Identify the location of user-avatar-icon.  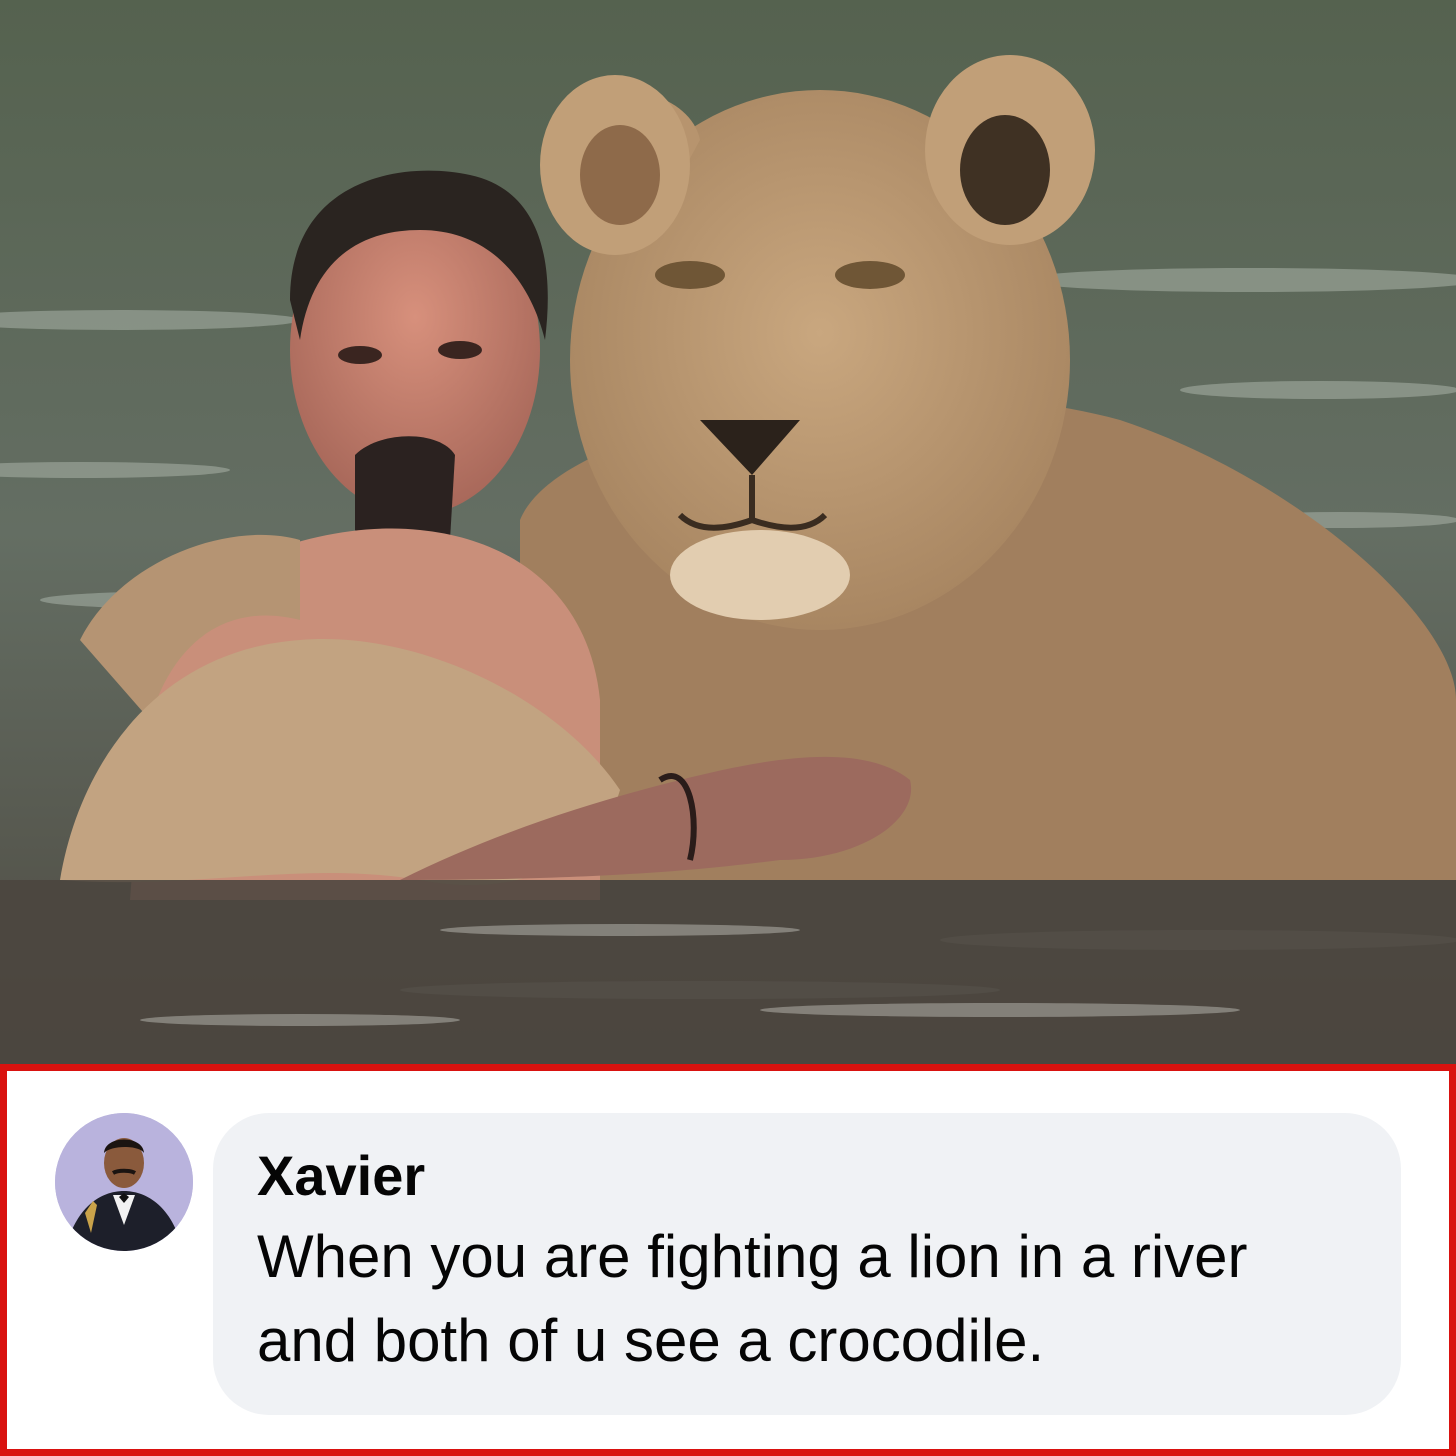
(124, 1182).